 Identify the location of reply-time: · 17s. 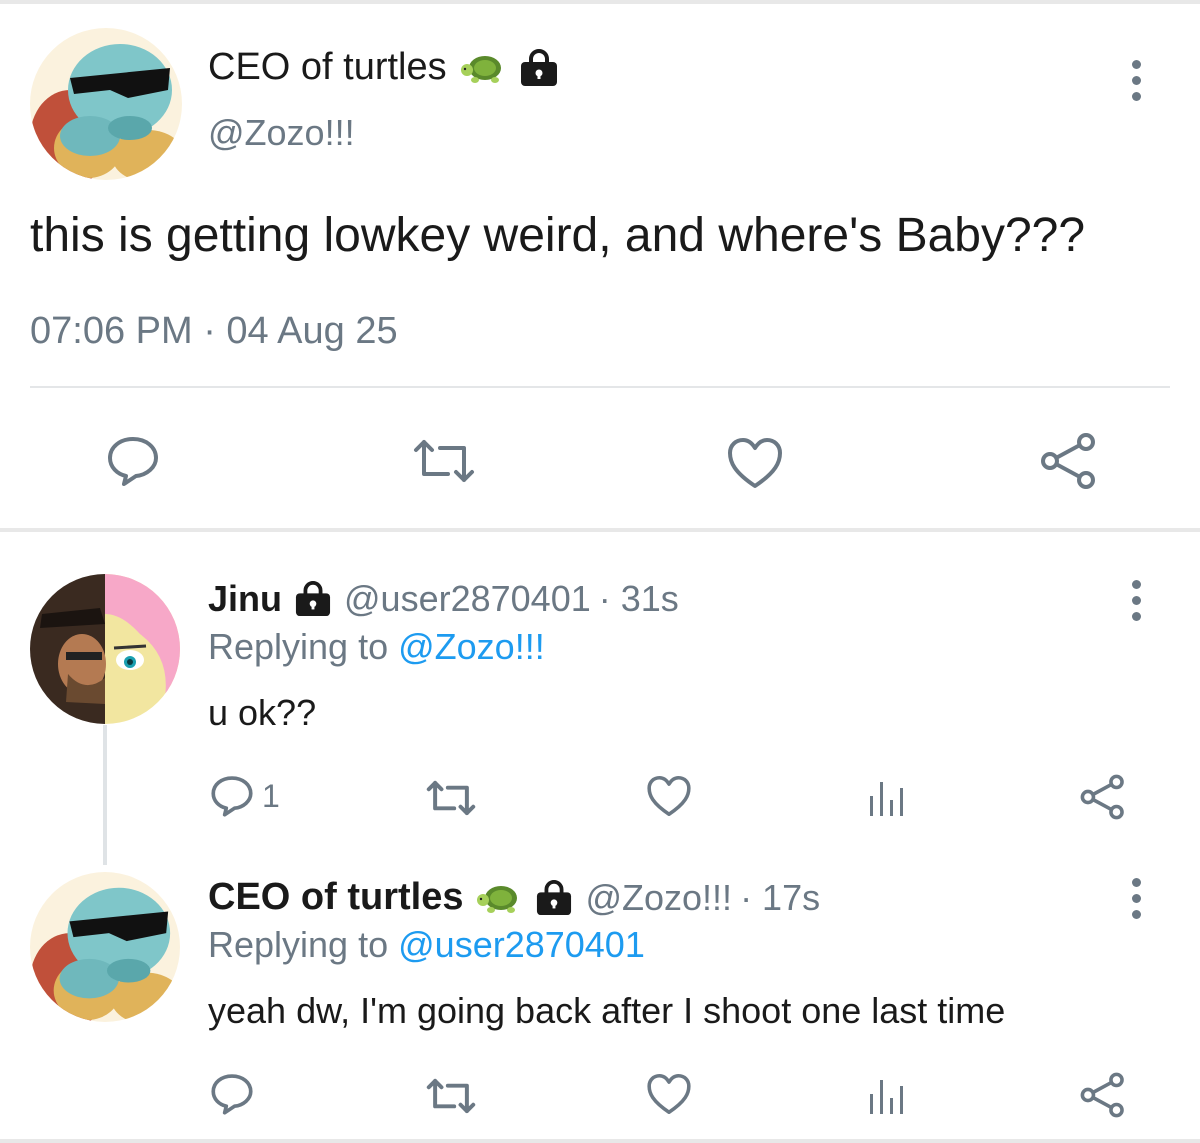
(780, 897).